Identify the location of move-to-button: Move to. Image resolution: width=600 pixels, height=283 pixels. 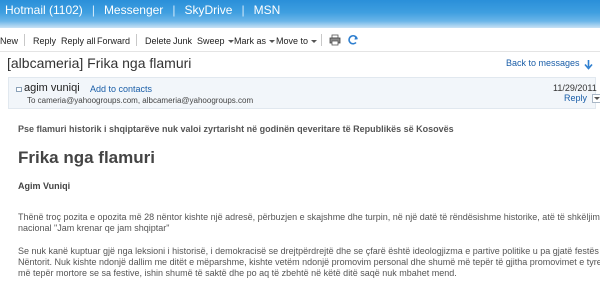
(297, 41).